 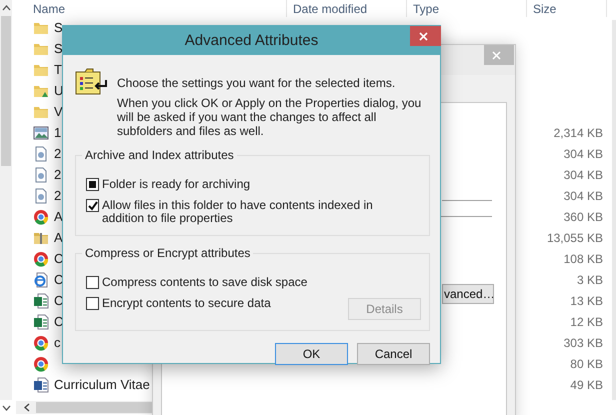 What do you see at coordinates (583, 259) in the screenshot?
I see `file-size: 108 KB` at bounding box center [583, 259].